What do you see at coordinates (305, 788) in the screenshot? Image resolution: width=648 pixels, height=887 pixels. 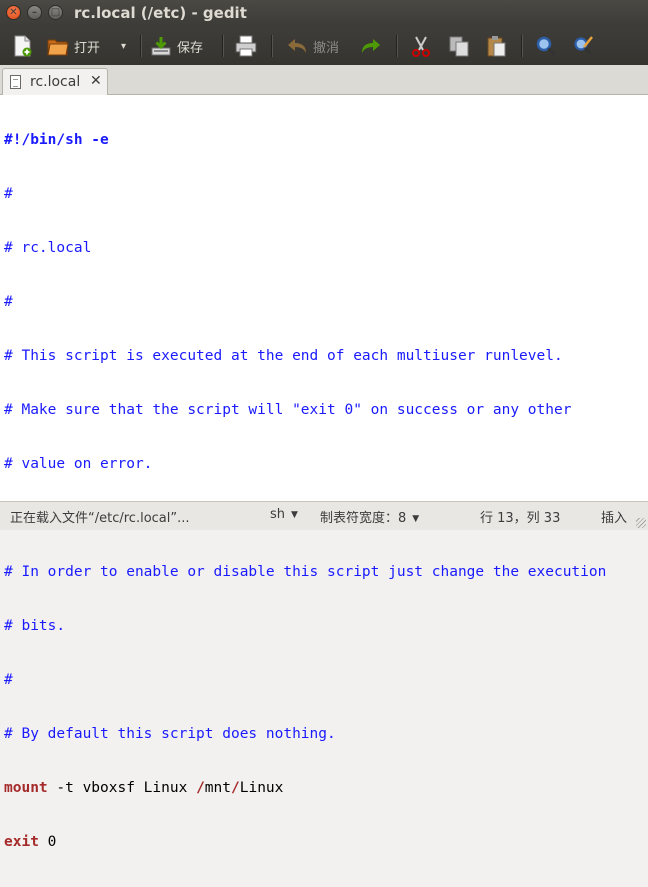 I see `code-line: mount -t vboxsf Linux /mnt/Linux` at bounding box center [305, 788].